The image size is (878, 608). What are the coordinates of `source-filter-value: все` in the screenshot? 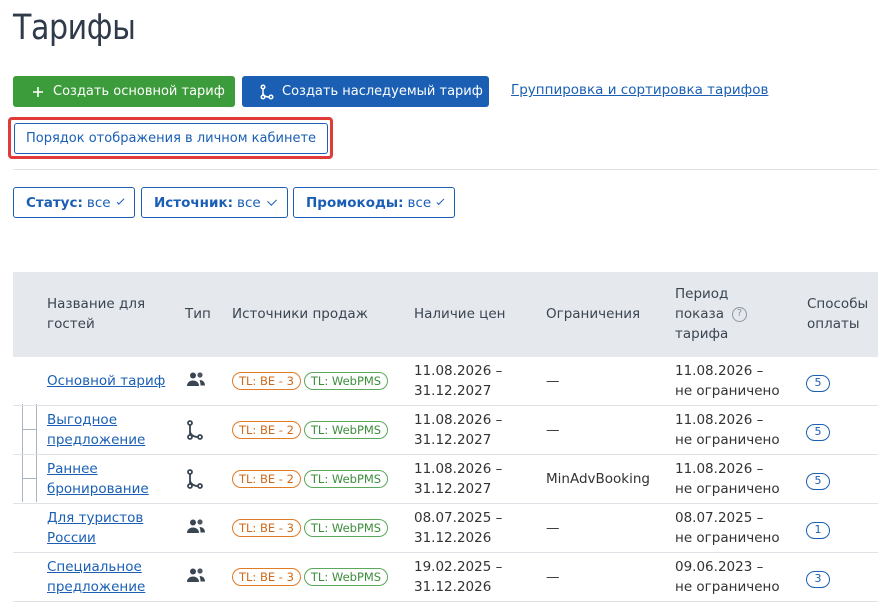 It's located at (249, 202).